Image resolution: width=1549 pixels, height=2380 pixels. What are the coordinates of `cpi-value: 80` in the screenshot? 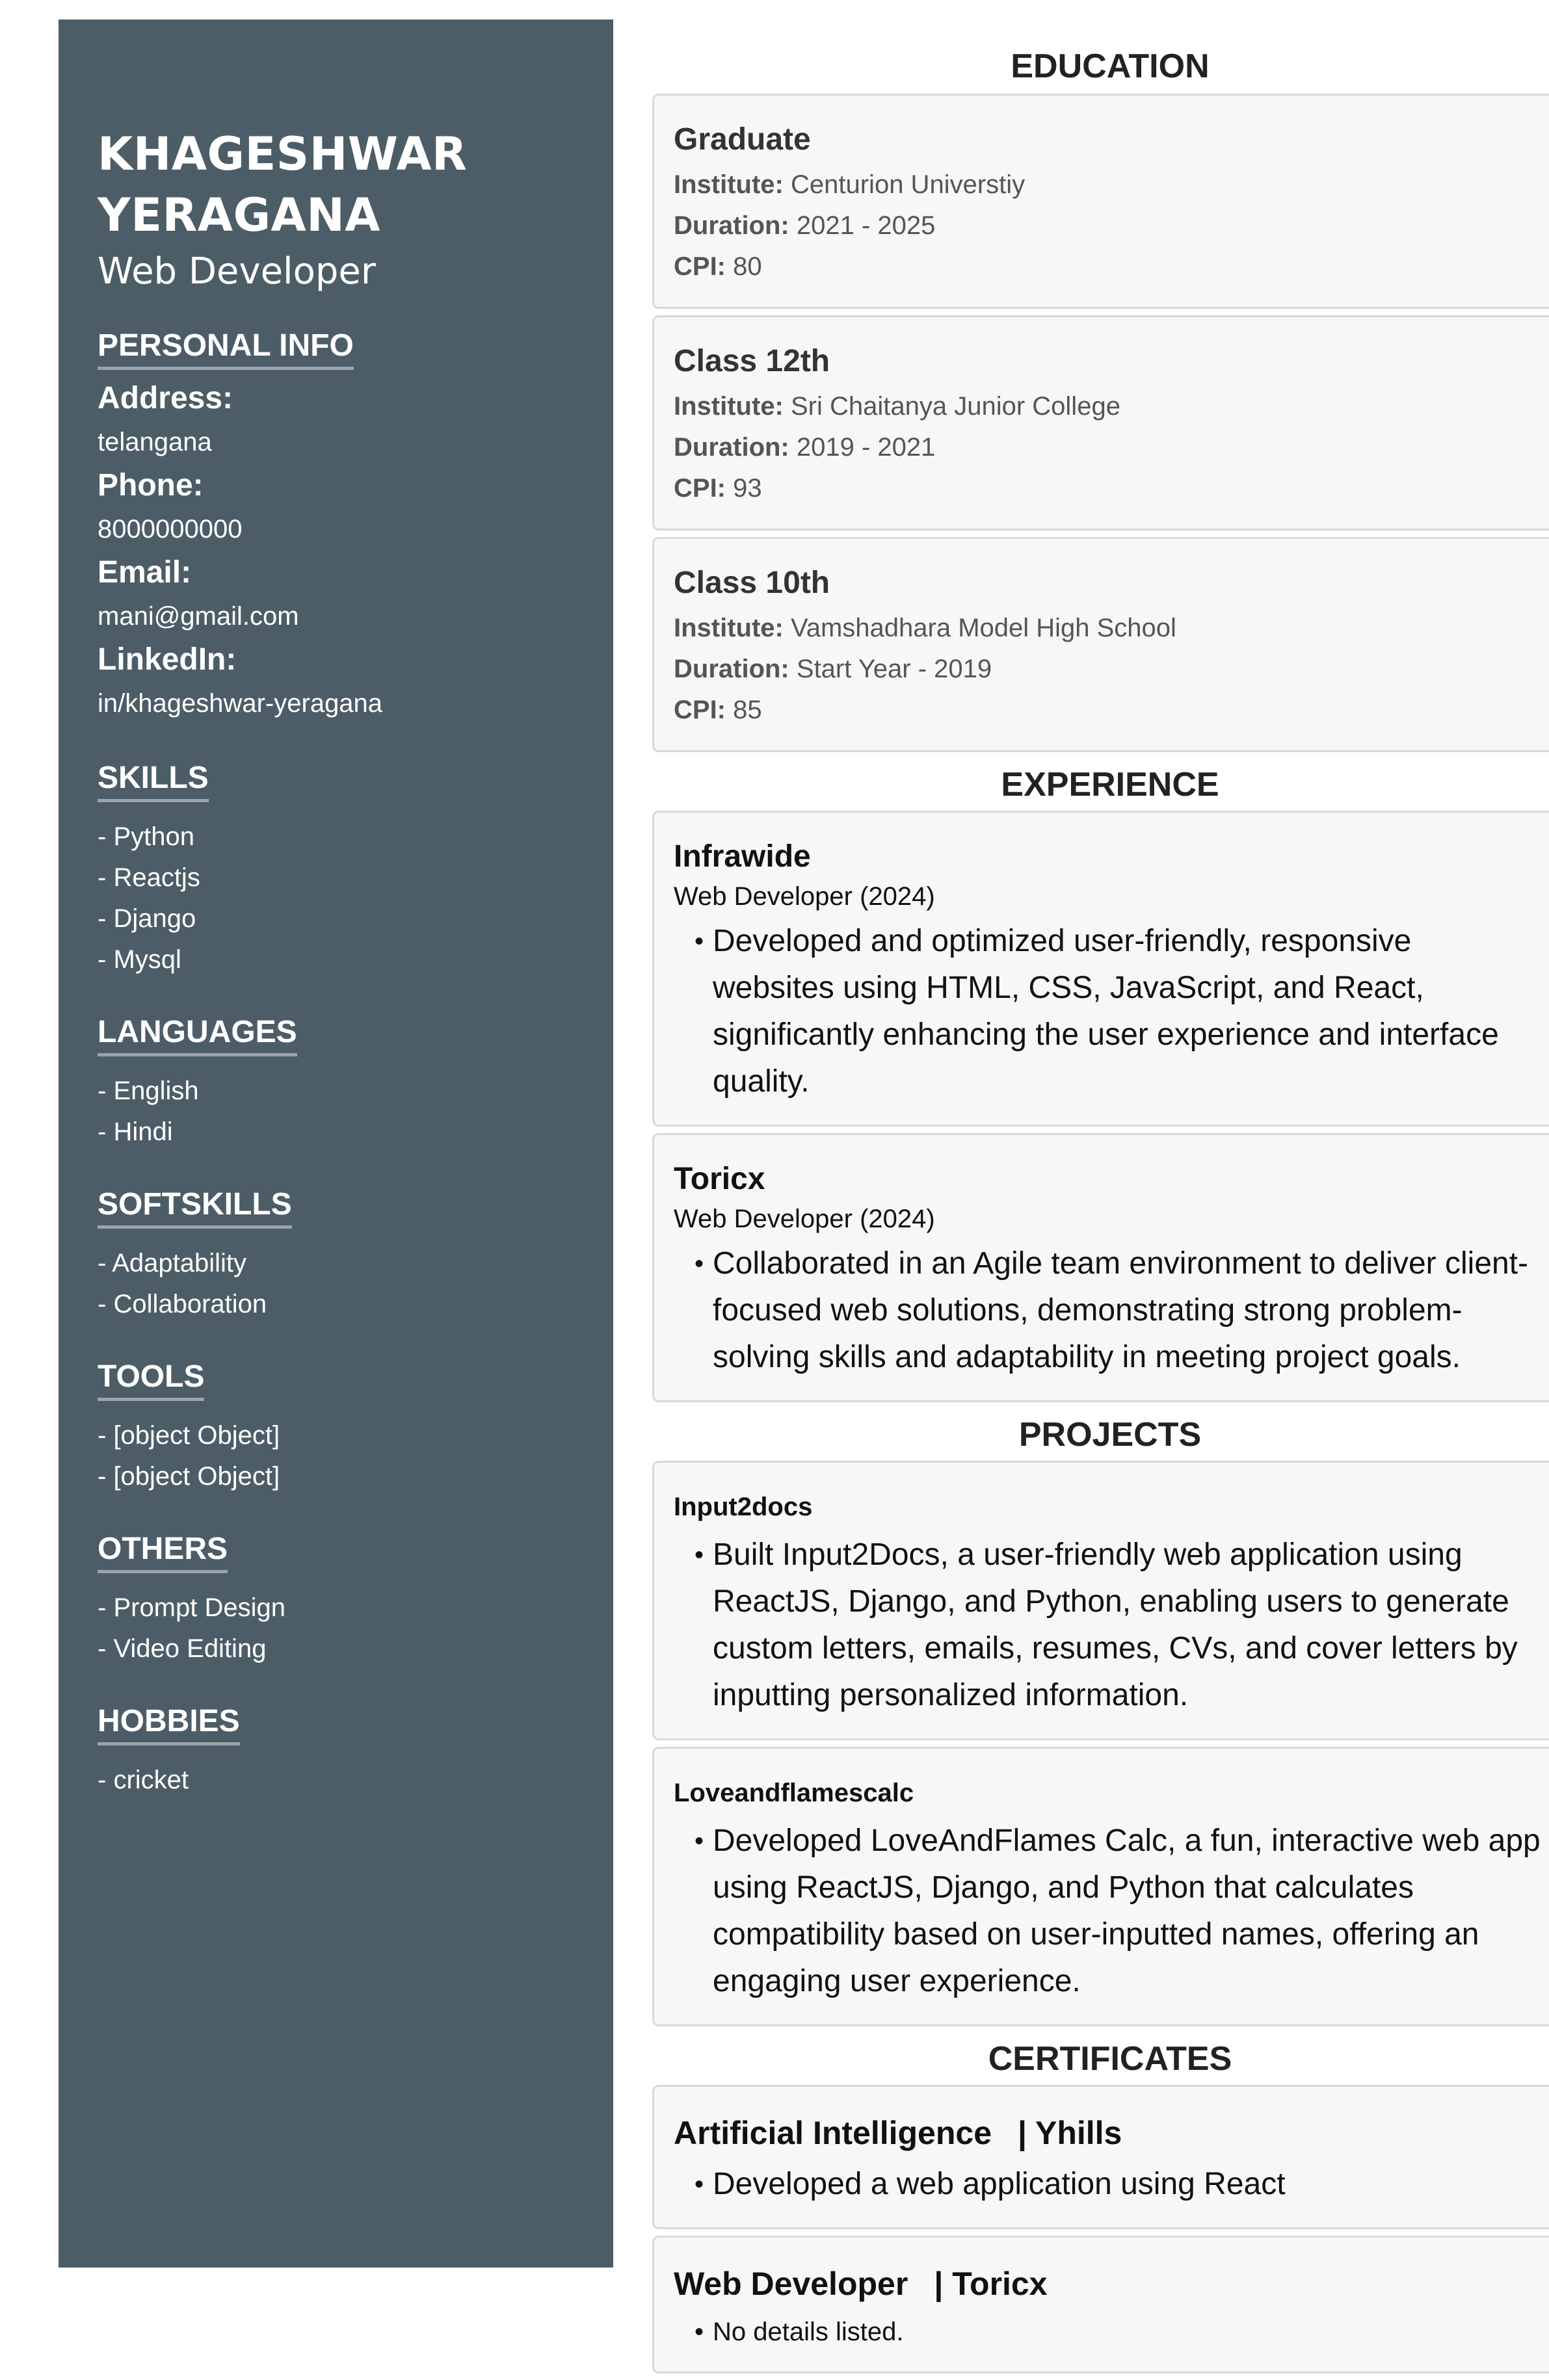 It's located at (747, 266).